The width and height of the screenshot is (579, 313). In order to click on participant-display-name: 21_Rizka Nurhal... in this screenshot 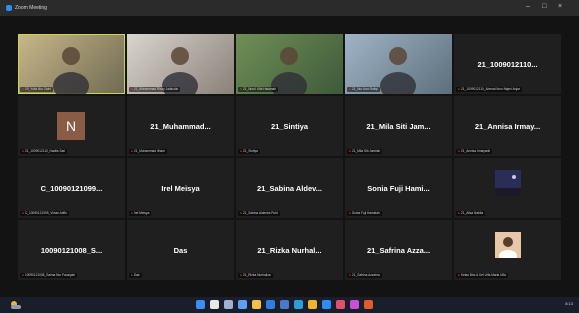, I will do `click(289, 250)`.